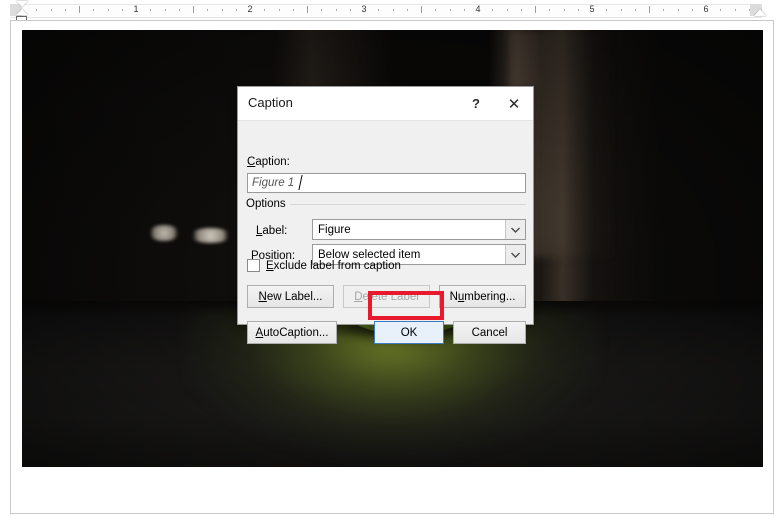  Describe the element at coordinates (334, 229) in the screenshot. I see `label-dropdown-value: Figure` at that location.